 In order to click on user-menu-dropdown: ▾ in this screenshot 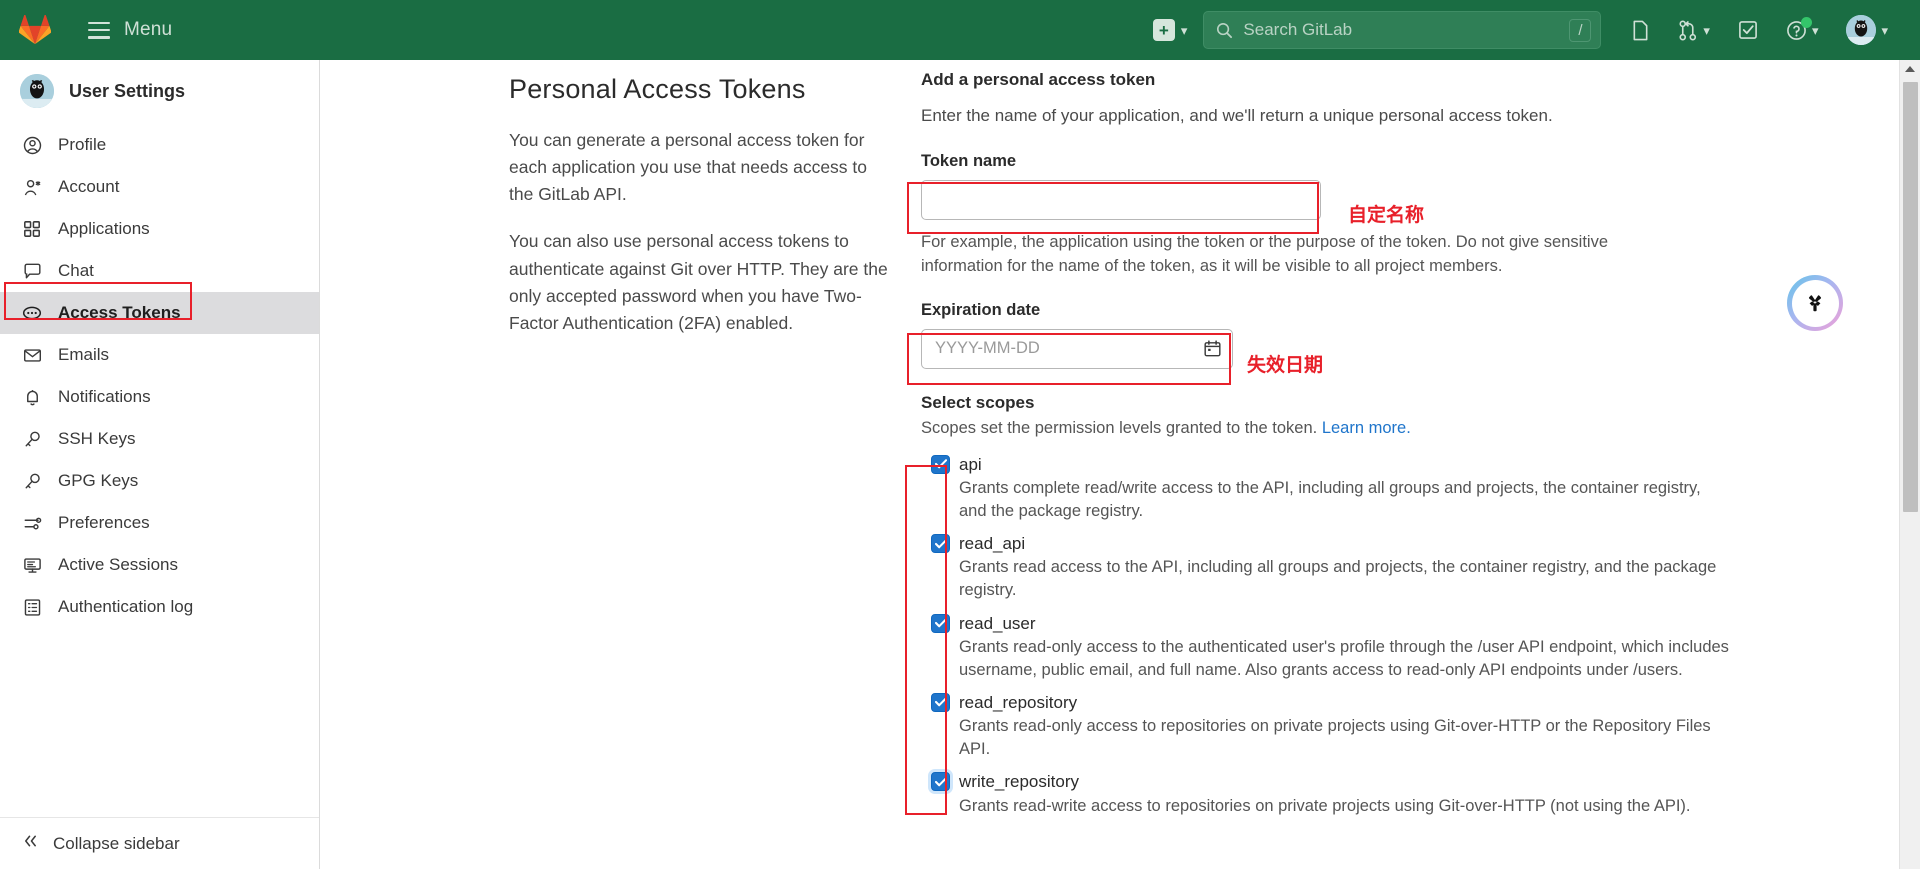, I will do `click(1867, 30)`.